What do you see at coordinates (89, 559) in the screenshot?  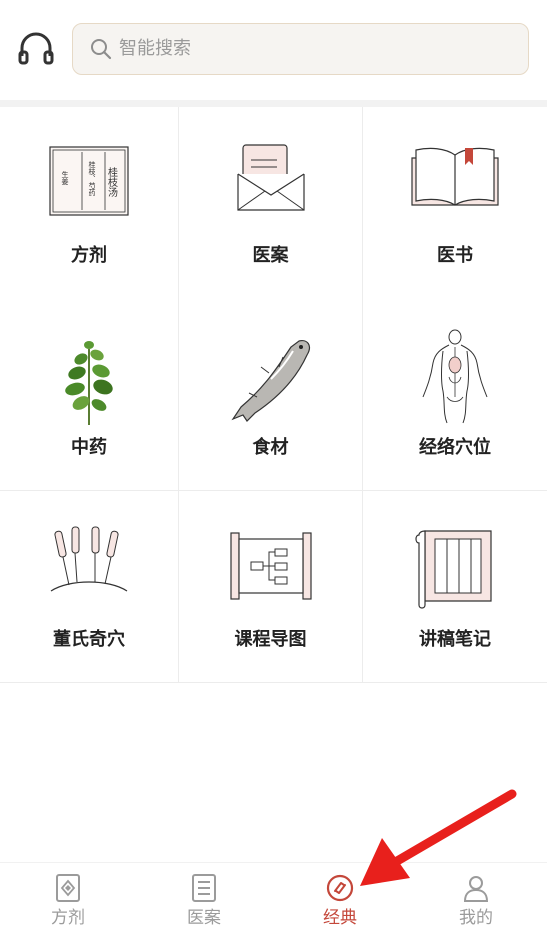 I see `acupuncture-needles-icon` at bounding box center [89, 559].